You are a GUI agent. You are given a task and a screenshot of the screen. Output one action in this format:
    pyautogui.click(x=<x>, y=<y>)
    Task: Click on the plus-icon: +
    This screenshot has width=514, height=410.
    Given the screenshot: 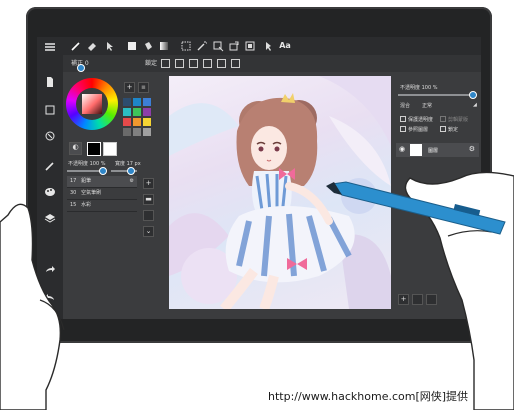 What is the action you would take?
    pyautogui.click(x=148, y=183)
    